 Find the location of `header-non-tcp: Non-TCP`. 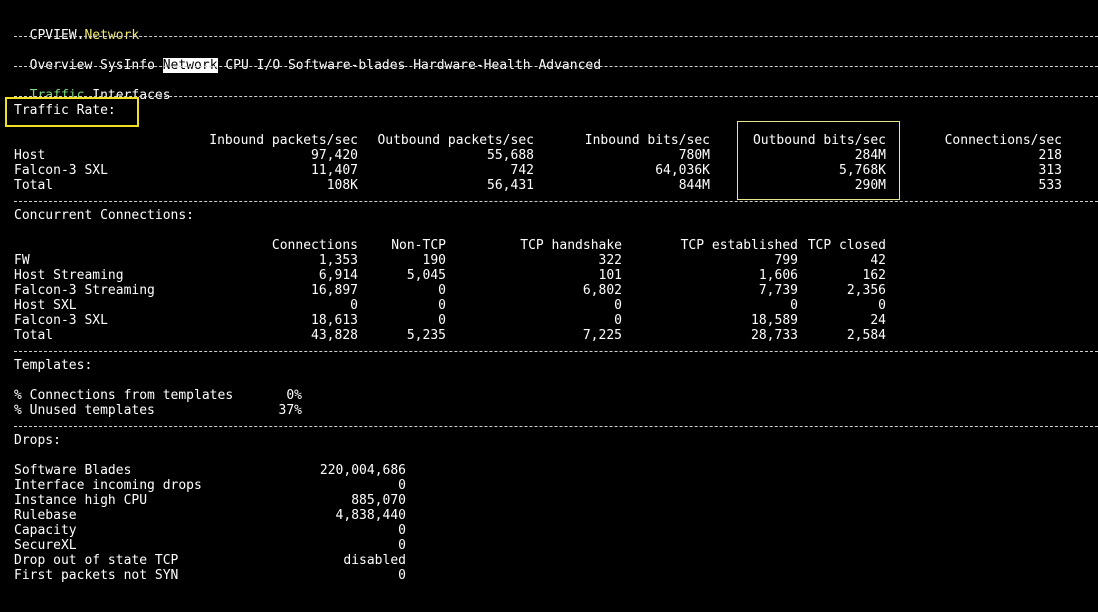

header-non-tcp: Non-TCP is located at coordinates (418, 245).